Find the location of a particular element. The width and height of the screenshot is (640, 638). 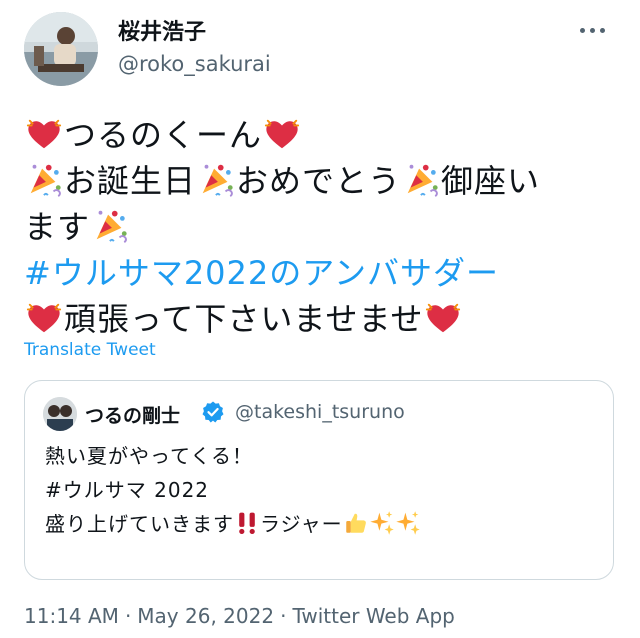

tweet-date: May 26, 2022 is located at coordinates (205, 616).